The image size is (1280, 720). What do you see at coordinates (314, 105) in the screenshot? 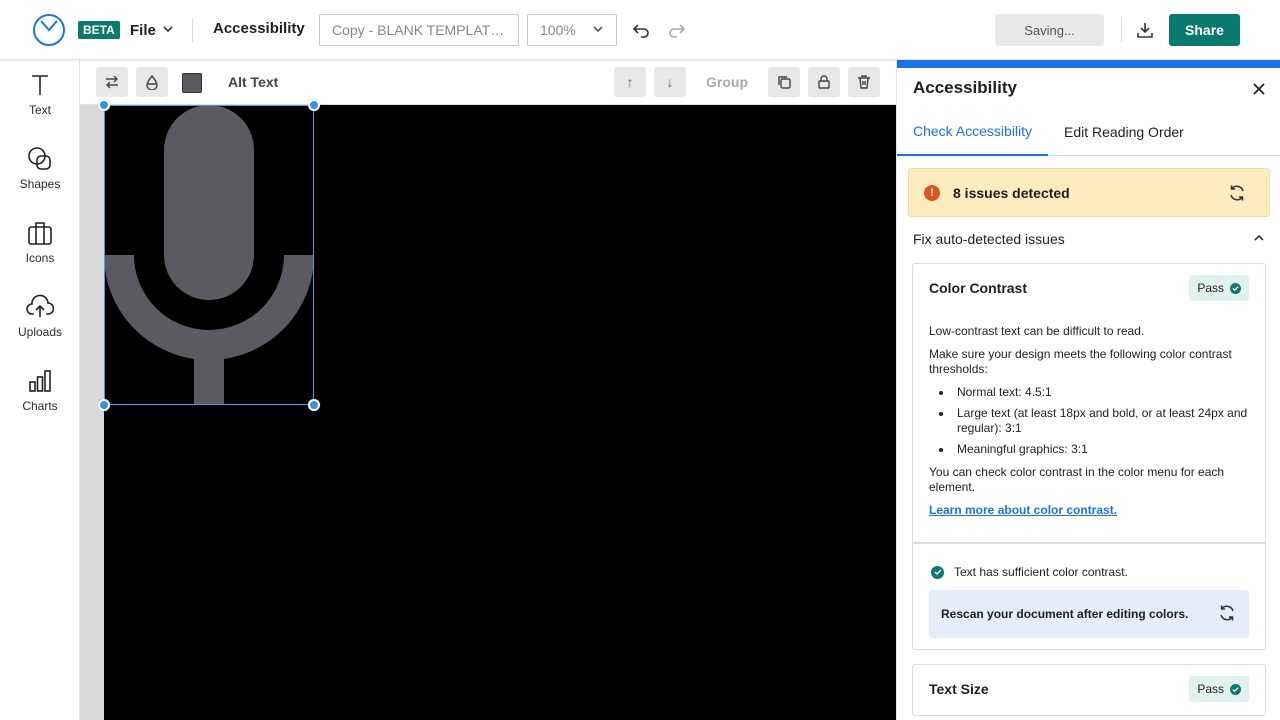
I see `resize-handle-top-right` at bounding box center [314, 105].